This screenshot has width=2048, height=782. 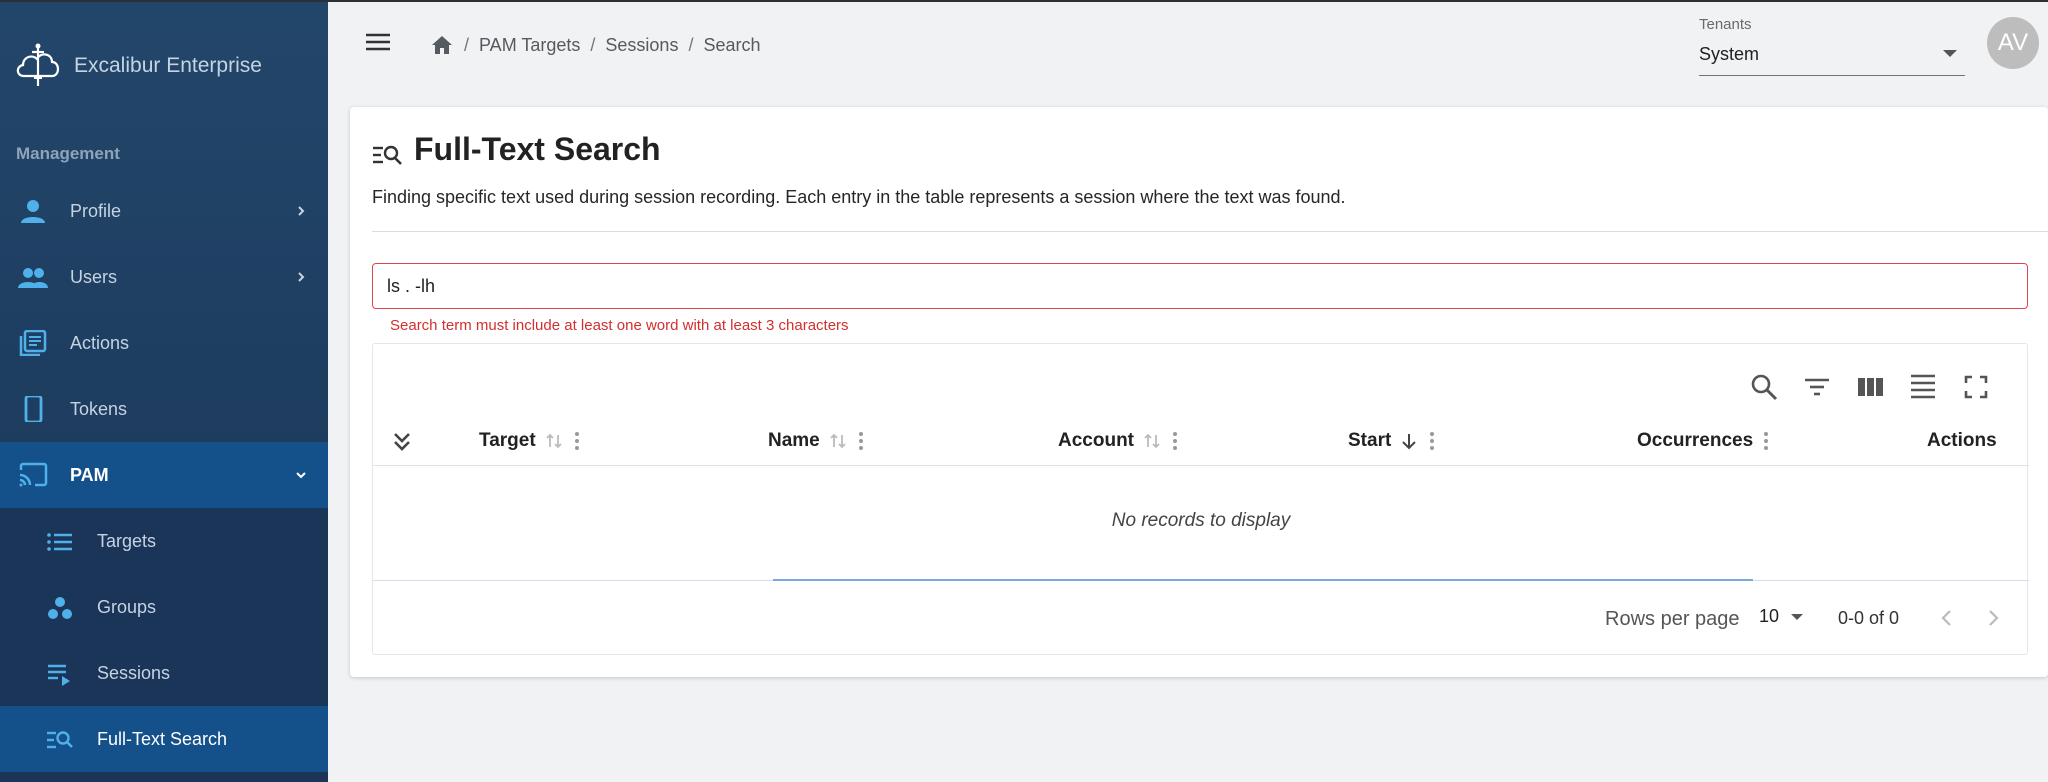 I want to click on sort-descending-icon, so click(x=1409, y=441).